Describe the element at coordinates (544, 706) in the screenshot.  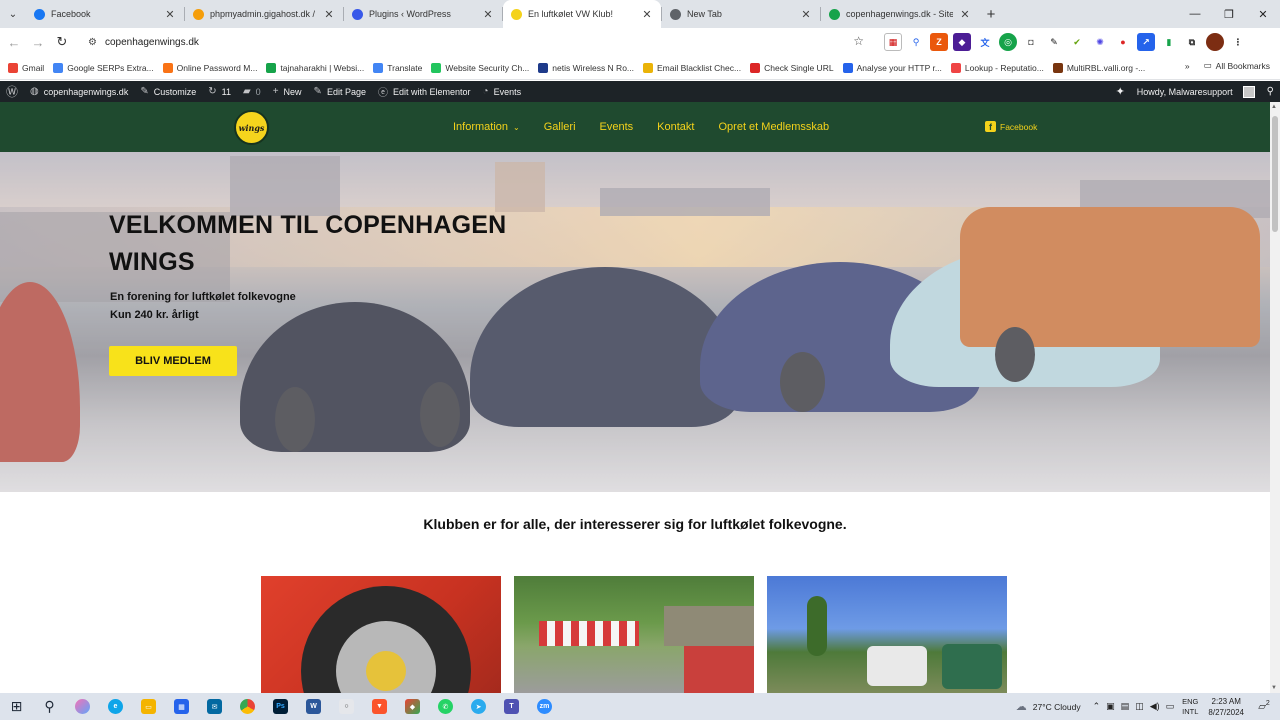
I see `zoom-icon: zm` at that location.